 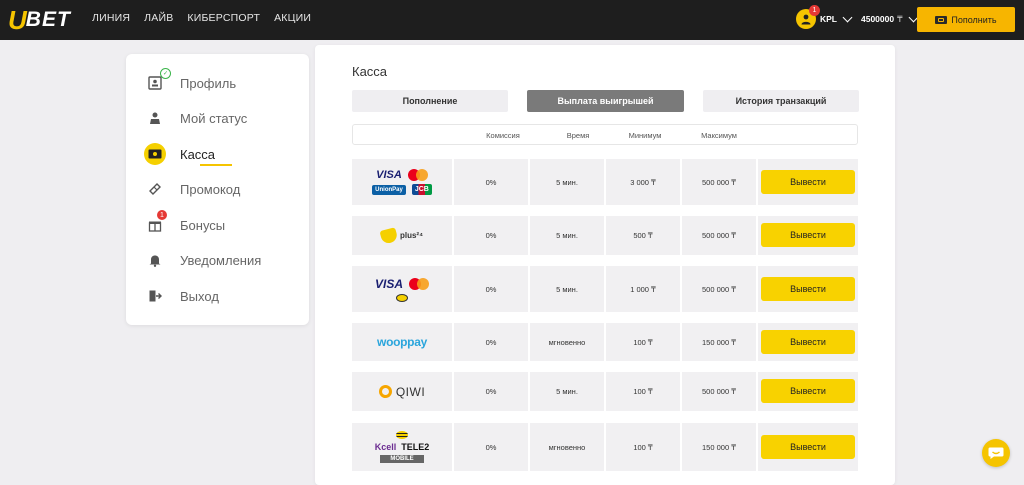 What do you see at coordinates (389, 235) in the screenshot?
I see `plus24-mark-icon` at bounding box center [389, 235].